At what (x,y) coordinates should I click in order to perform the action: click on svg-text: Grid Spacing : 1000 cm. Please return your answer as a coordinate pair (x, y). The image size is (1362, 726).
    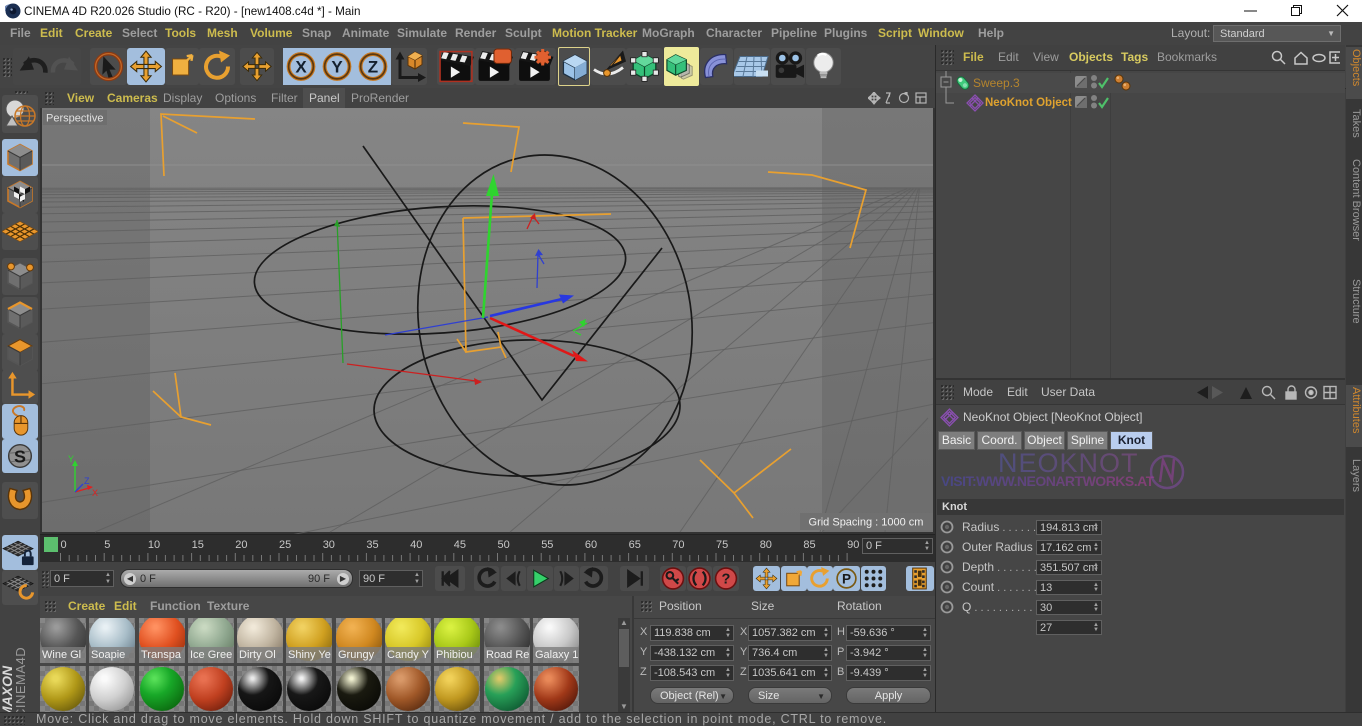
    Looking at the image, I should click on (866, 523).